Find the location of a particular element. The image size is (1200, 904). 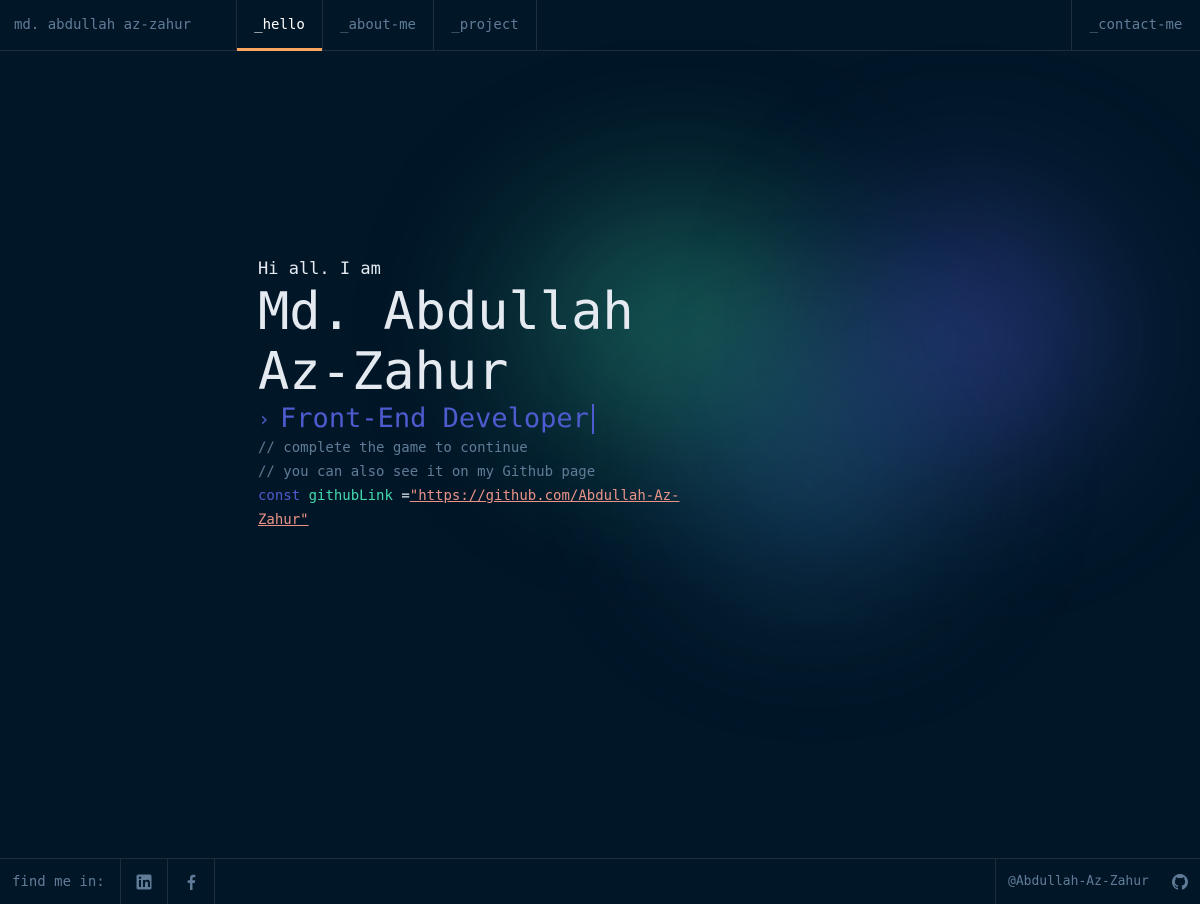

footer-bar: find me in: @Abdullah-Az-Zahur is located at coordinates (600, 881).